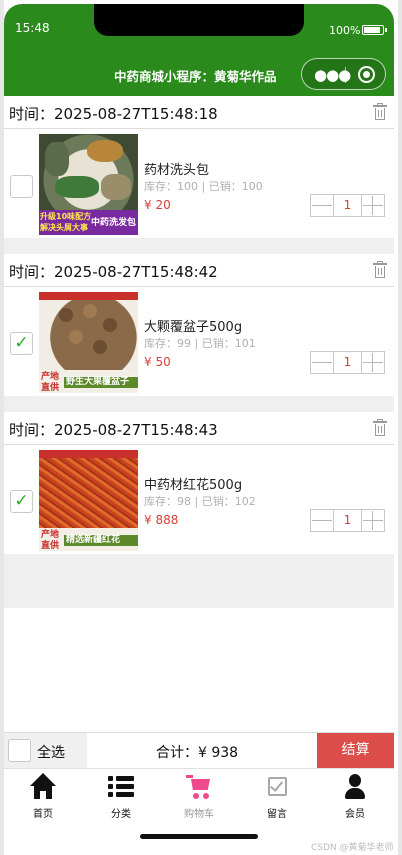  Describe the element at coordinates (114, 223) in the screenshot. I see `image-caption: 中药洗发包` at that location.